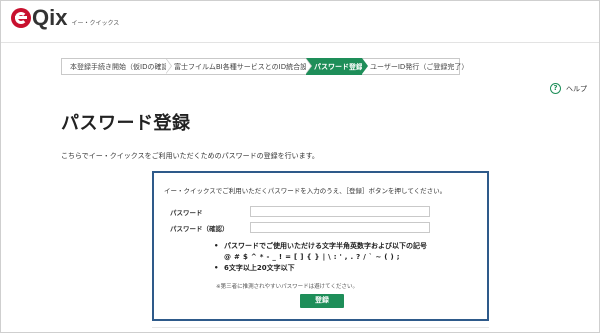 The image size is (600, 333). Describe the element at coordinates (126, 123) in the screenshot. I see `page-title: パスワード登録` at that location.